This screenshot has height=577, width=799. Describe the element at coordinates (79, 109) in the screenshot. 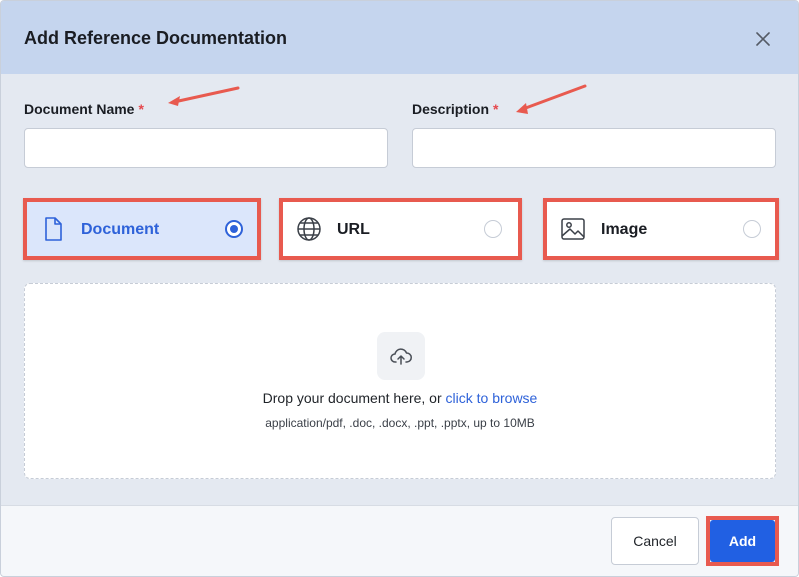

I see `document-name-label-text: Document Name` at that location.